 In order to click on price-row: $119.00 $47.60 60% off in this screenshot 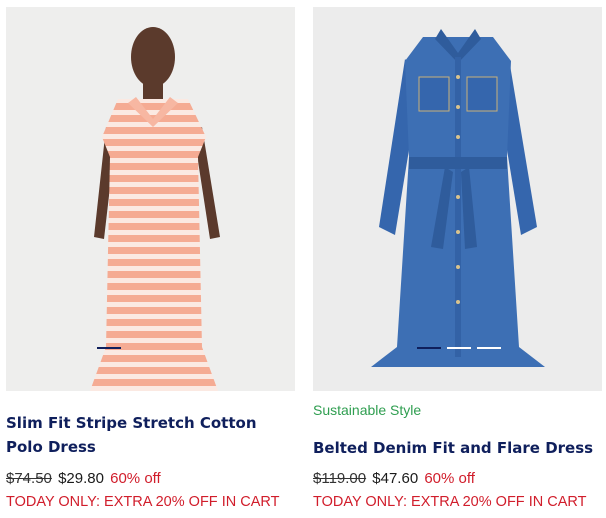, I will do `click(394, 479)`.